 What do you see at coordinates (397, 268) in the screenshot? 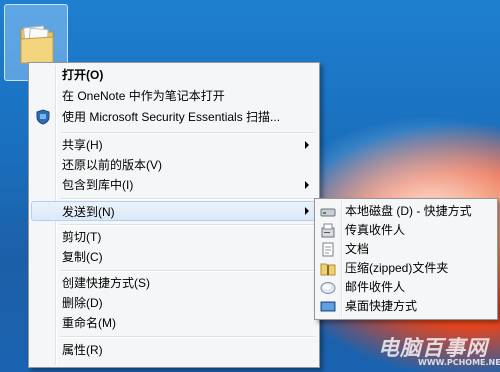
I see `submenu-item-label: 压缩(zipped)文件夹` at bounding box center [397, 268].